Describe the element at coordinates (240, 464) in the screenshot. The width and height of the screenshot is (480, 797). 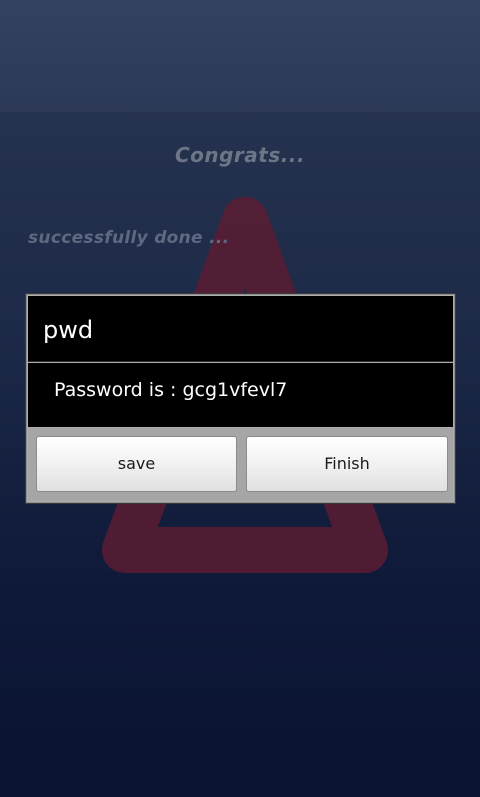
I see `dialog-button-bar: save Finish` at that location.